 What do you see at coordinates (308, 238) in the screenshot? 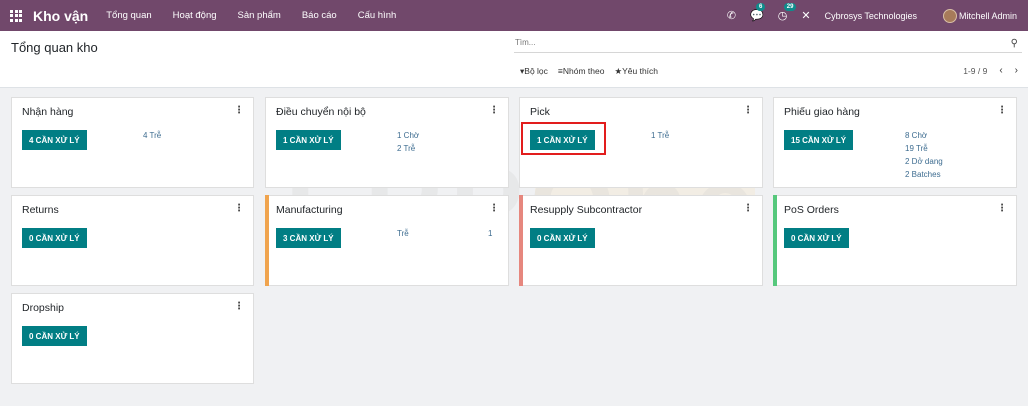
I see `todo-button: 3 CẦN XỬ LÝ` at bounding box center [308, 238].